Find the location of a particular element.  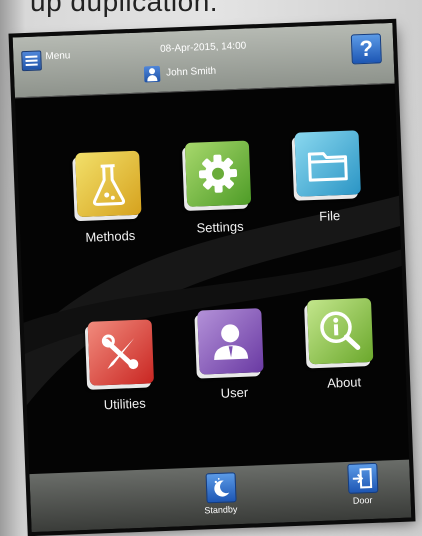

moon-stars-icon is located at coordinates (222, 487).